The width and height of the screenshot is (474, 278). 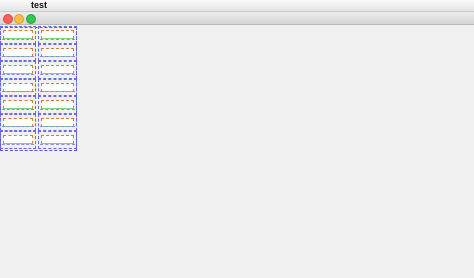 What do you see at coordinates (237, 18) in the screenshot?
I see `window-title-bar` at bounding box center [237, 18].